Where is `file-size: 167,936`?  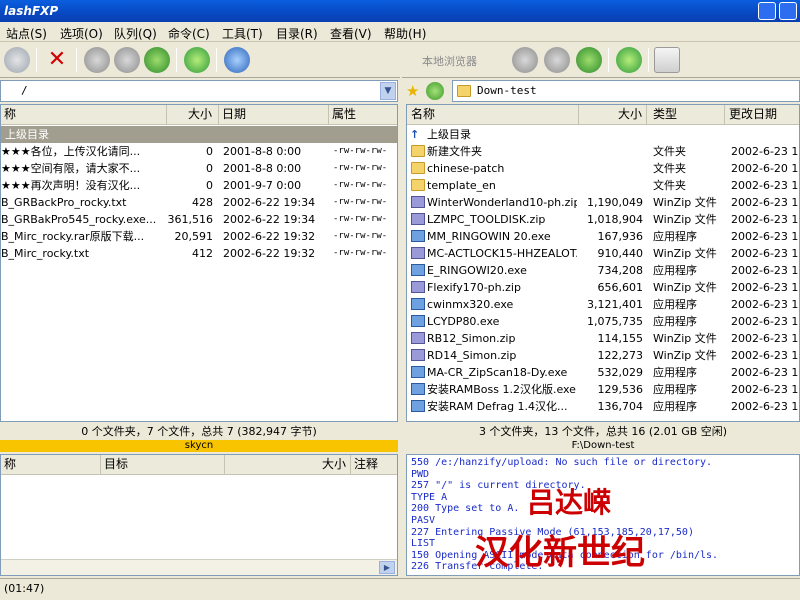
file-size: 167,936 is located at coordinates (620, 236).